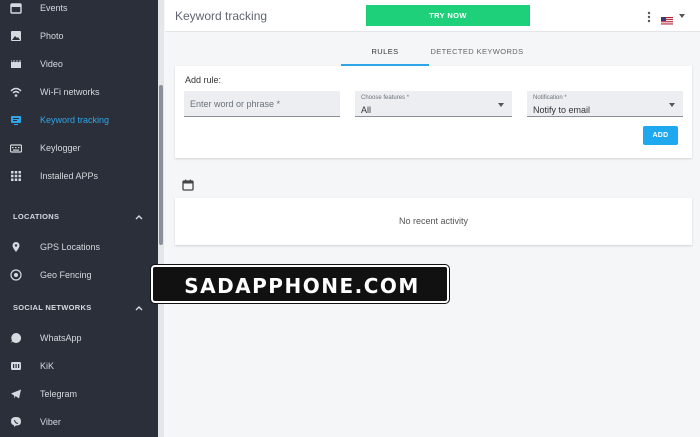 This screenshot has height=437, width=700. I want to click on apps-grid-icon, so click(16, 176).